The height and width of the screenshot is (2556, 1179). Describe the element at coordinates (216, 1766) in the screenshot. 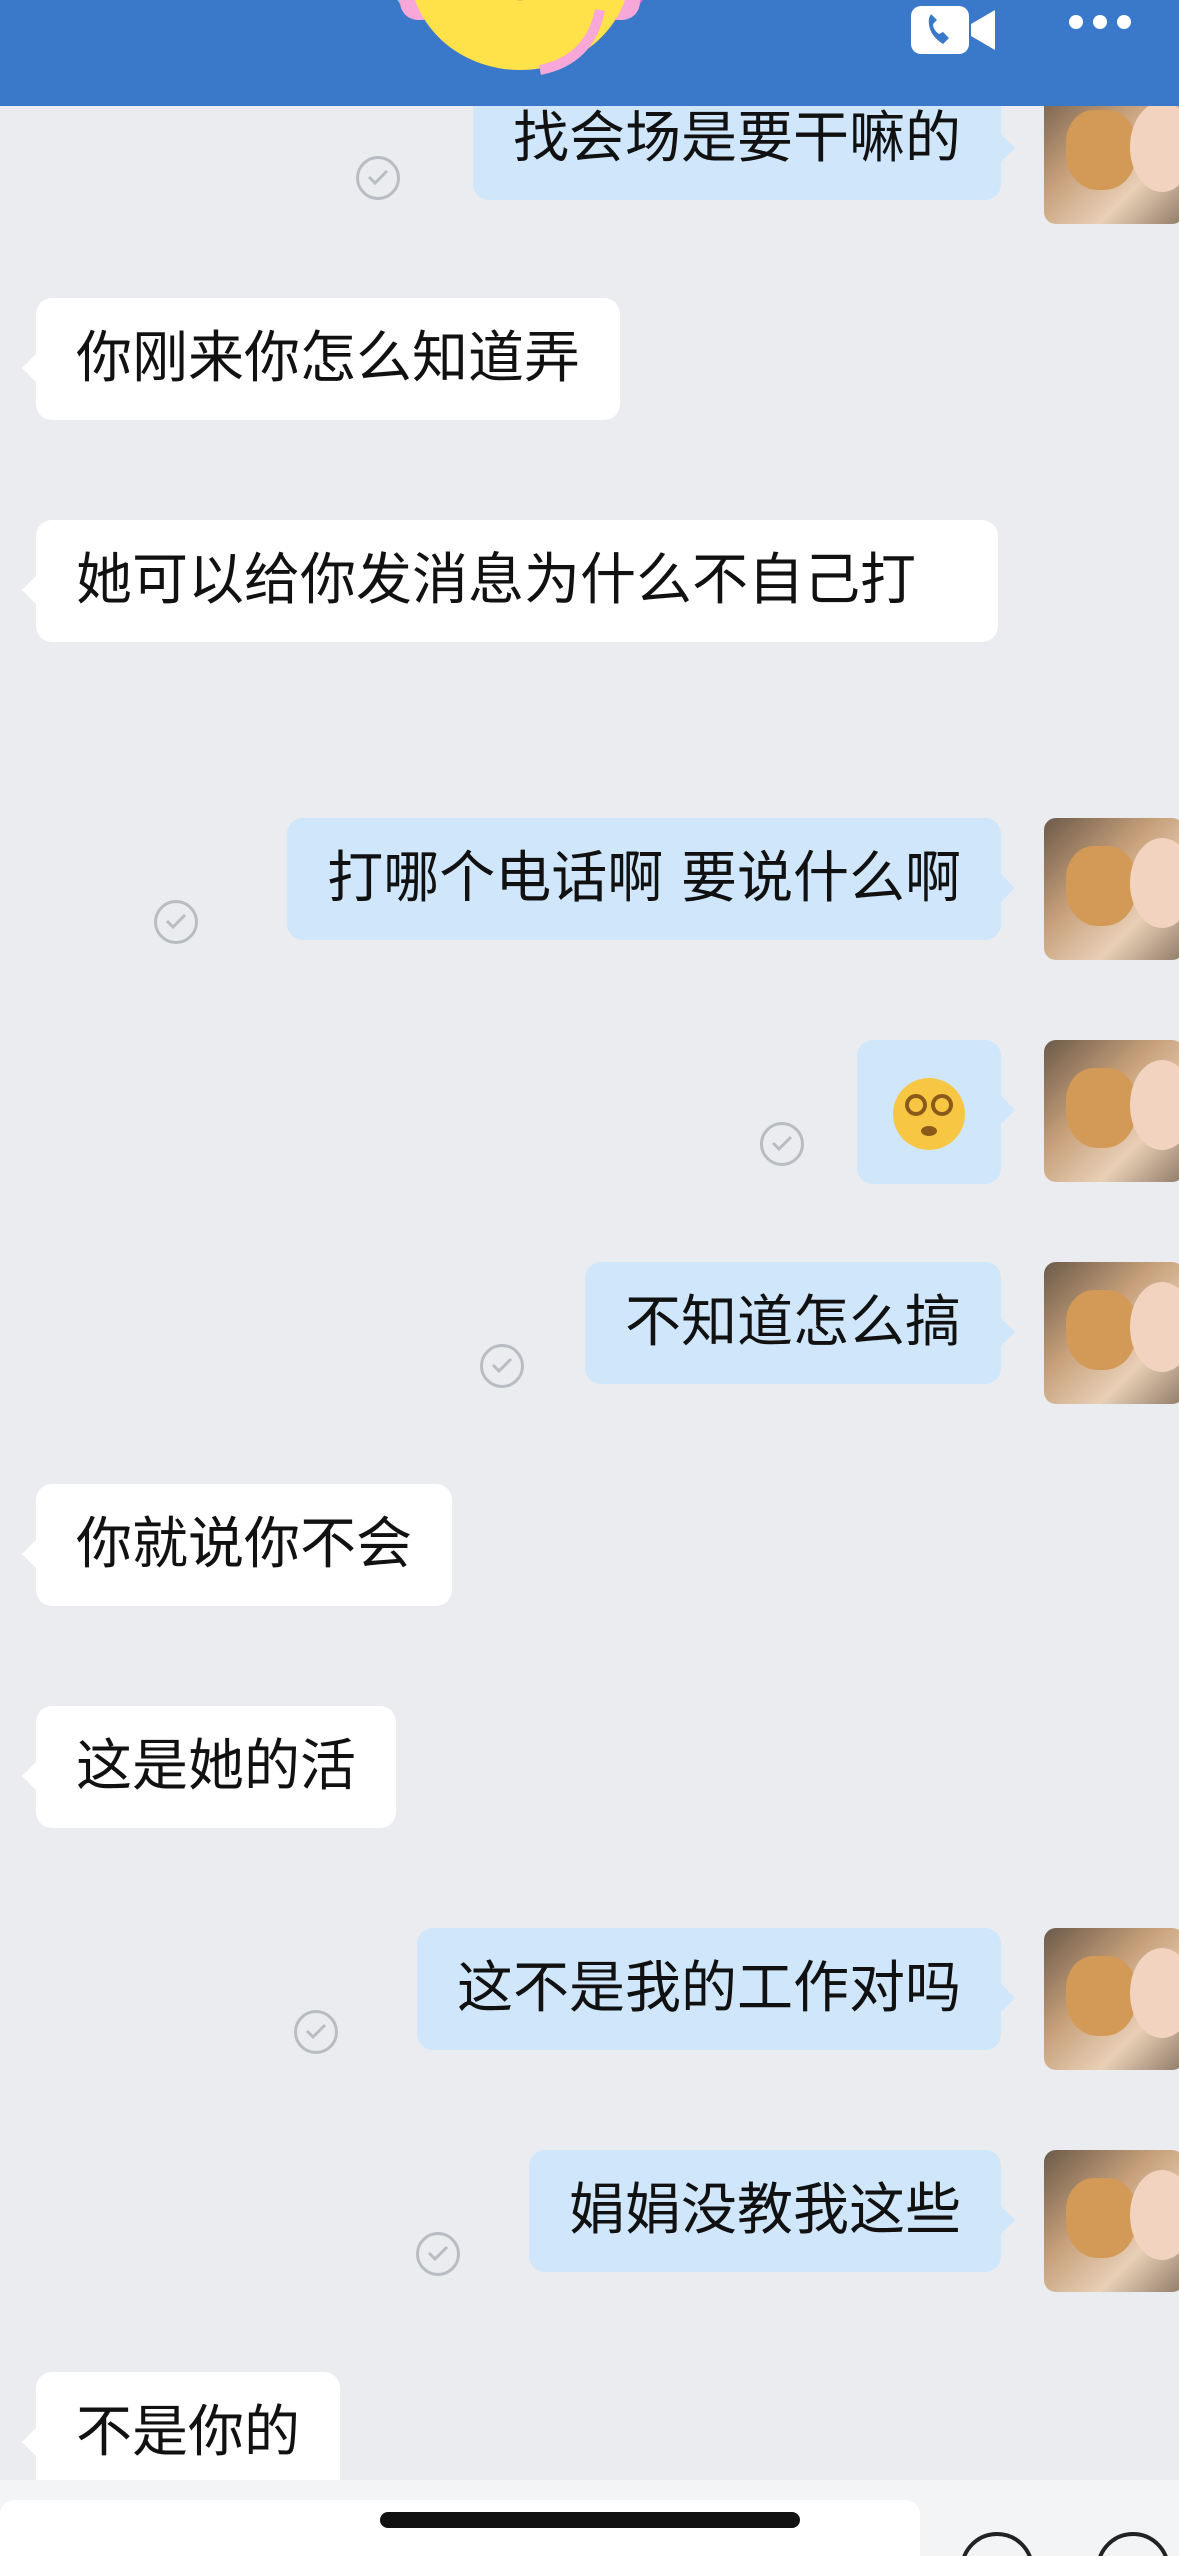

I see `message-text: 这是她的活` at that location.